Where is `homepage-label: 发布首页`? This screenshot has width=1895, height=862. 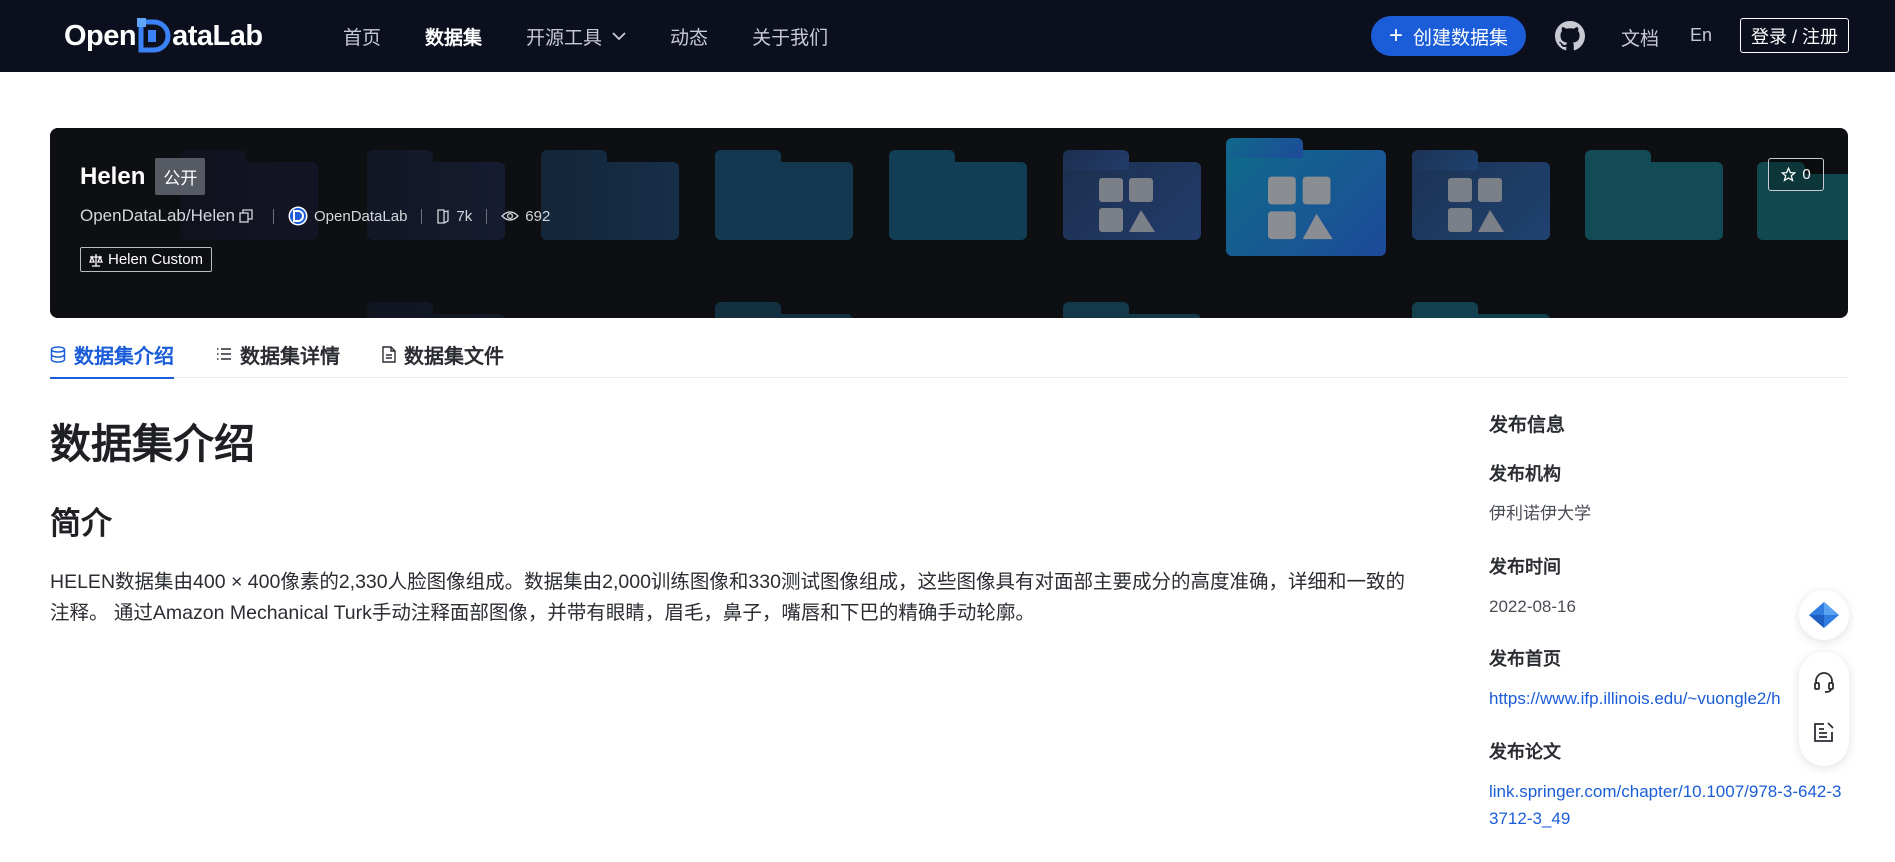 homepage-label: 发布首页 is located at coordinates (1525, 659).